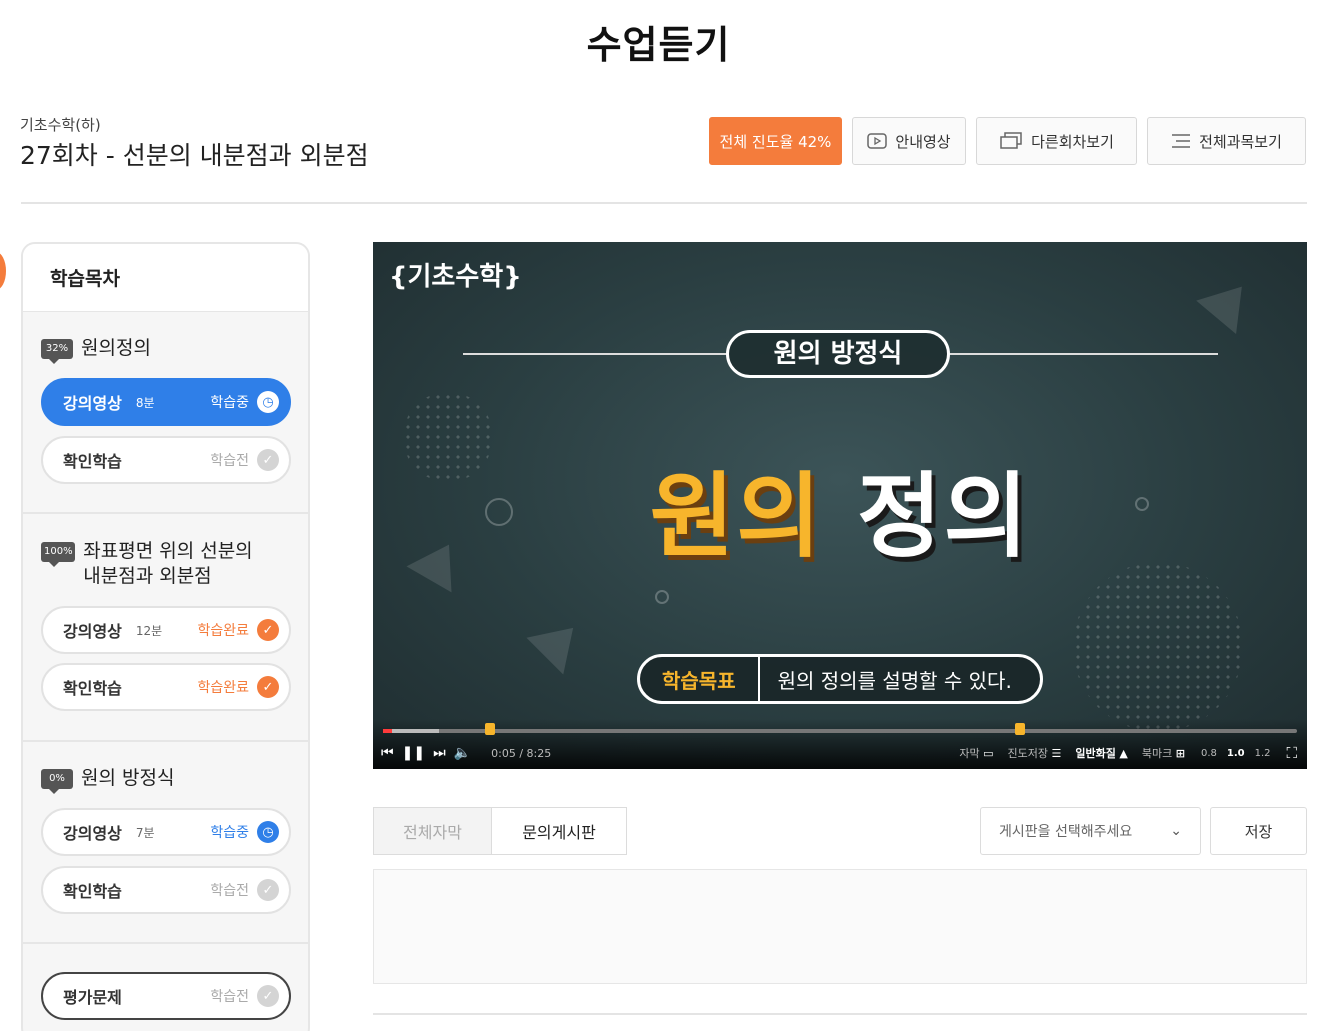 The width and height of the screenshot is (1317, 1031). What do you see at coordinates (116, 348) in the screenshot?
I see `section-title-text: 원의정의` at bounding box center [116, 348].